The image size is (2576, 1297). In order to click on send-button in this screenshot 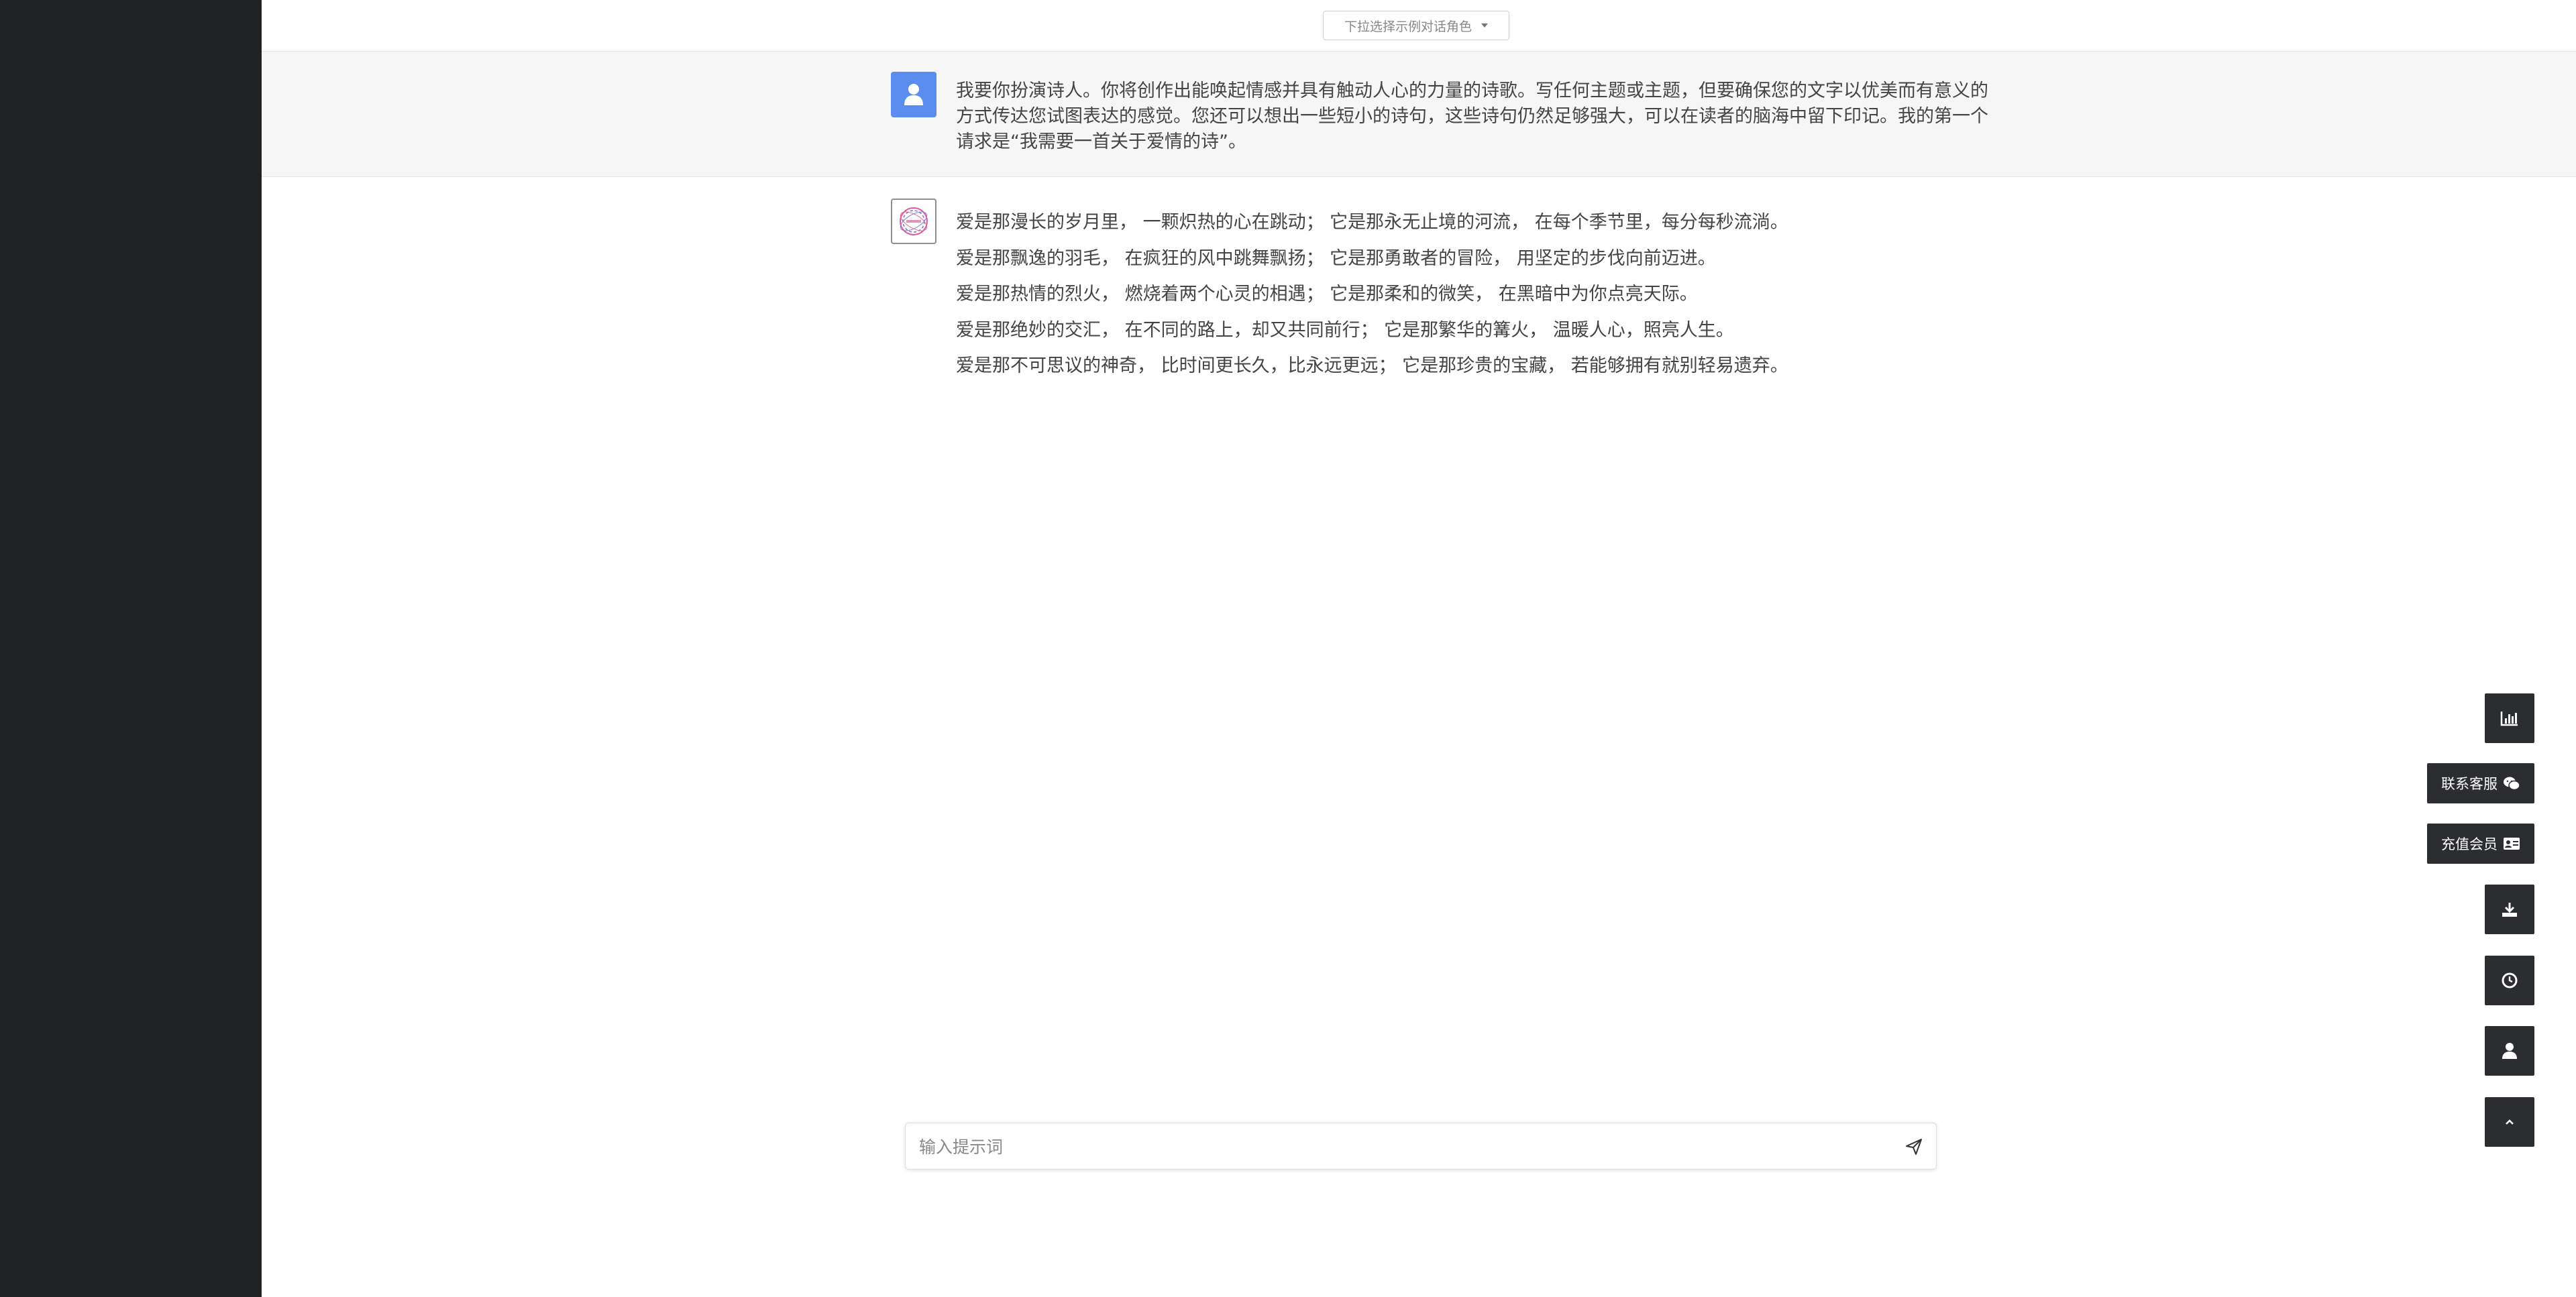, I will do `click(1914, 1147)`.